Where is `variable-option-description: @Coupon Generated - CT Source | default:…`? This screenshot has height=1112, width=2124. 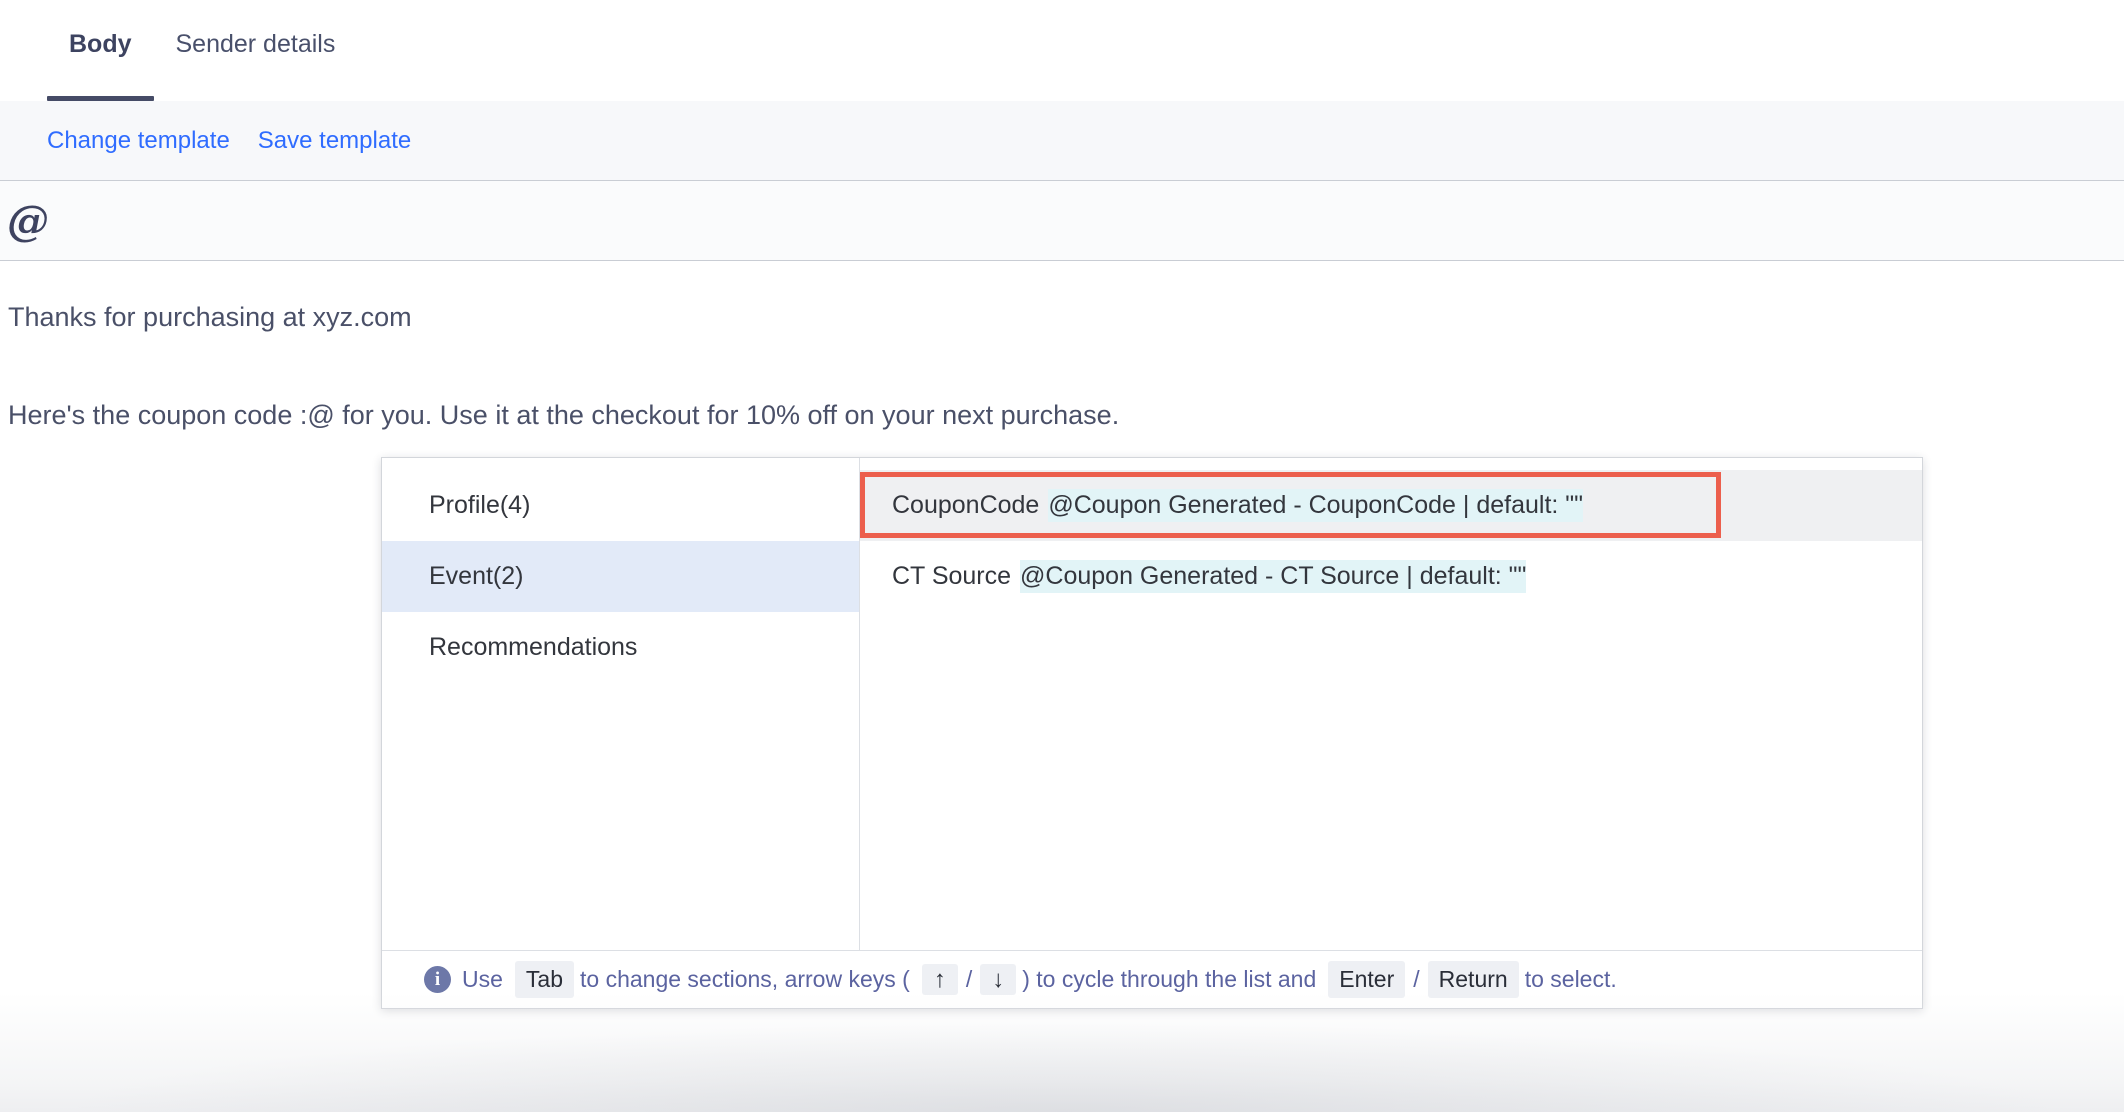 variable-option-description: @Coupon Generated - CT Source | default:… is located at coordinates (1273, 576).